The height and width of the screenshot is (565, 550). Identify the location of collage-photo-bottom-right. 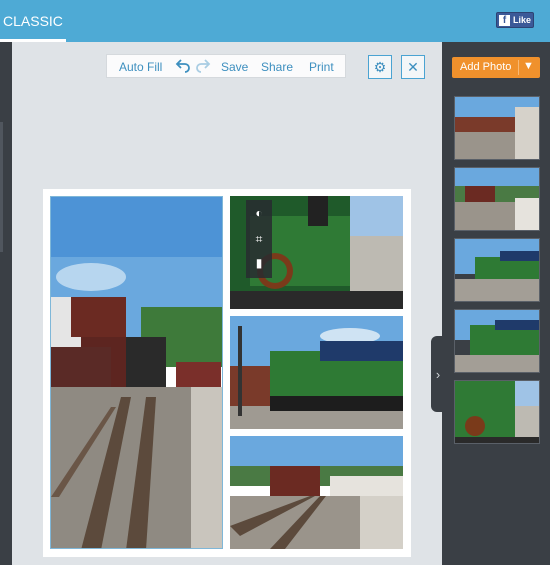
(316, 492).